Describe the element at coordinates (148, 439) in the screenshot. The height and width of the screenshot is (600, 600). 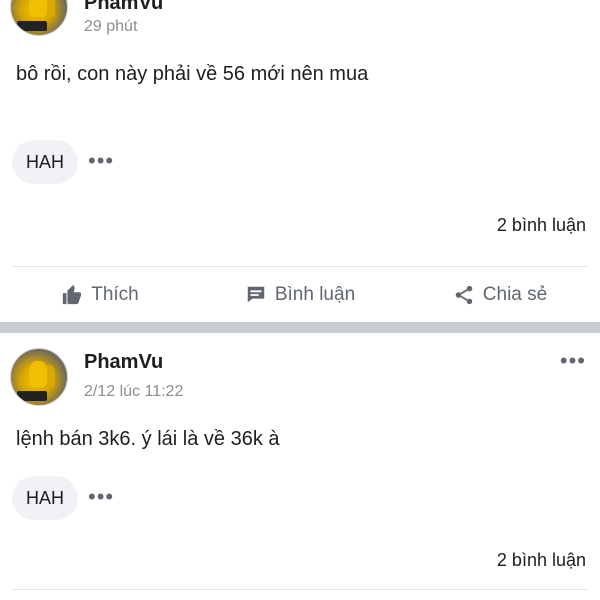
I see `post-text: lệnh bán 3k6. ý lái là về 36k à` at that location.